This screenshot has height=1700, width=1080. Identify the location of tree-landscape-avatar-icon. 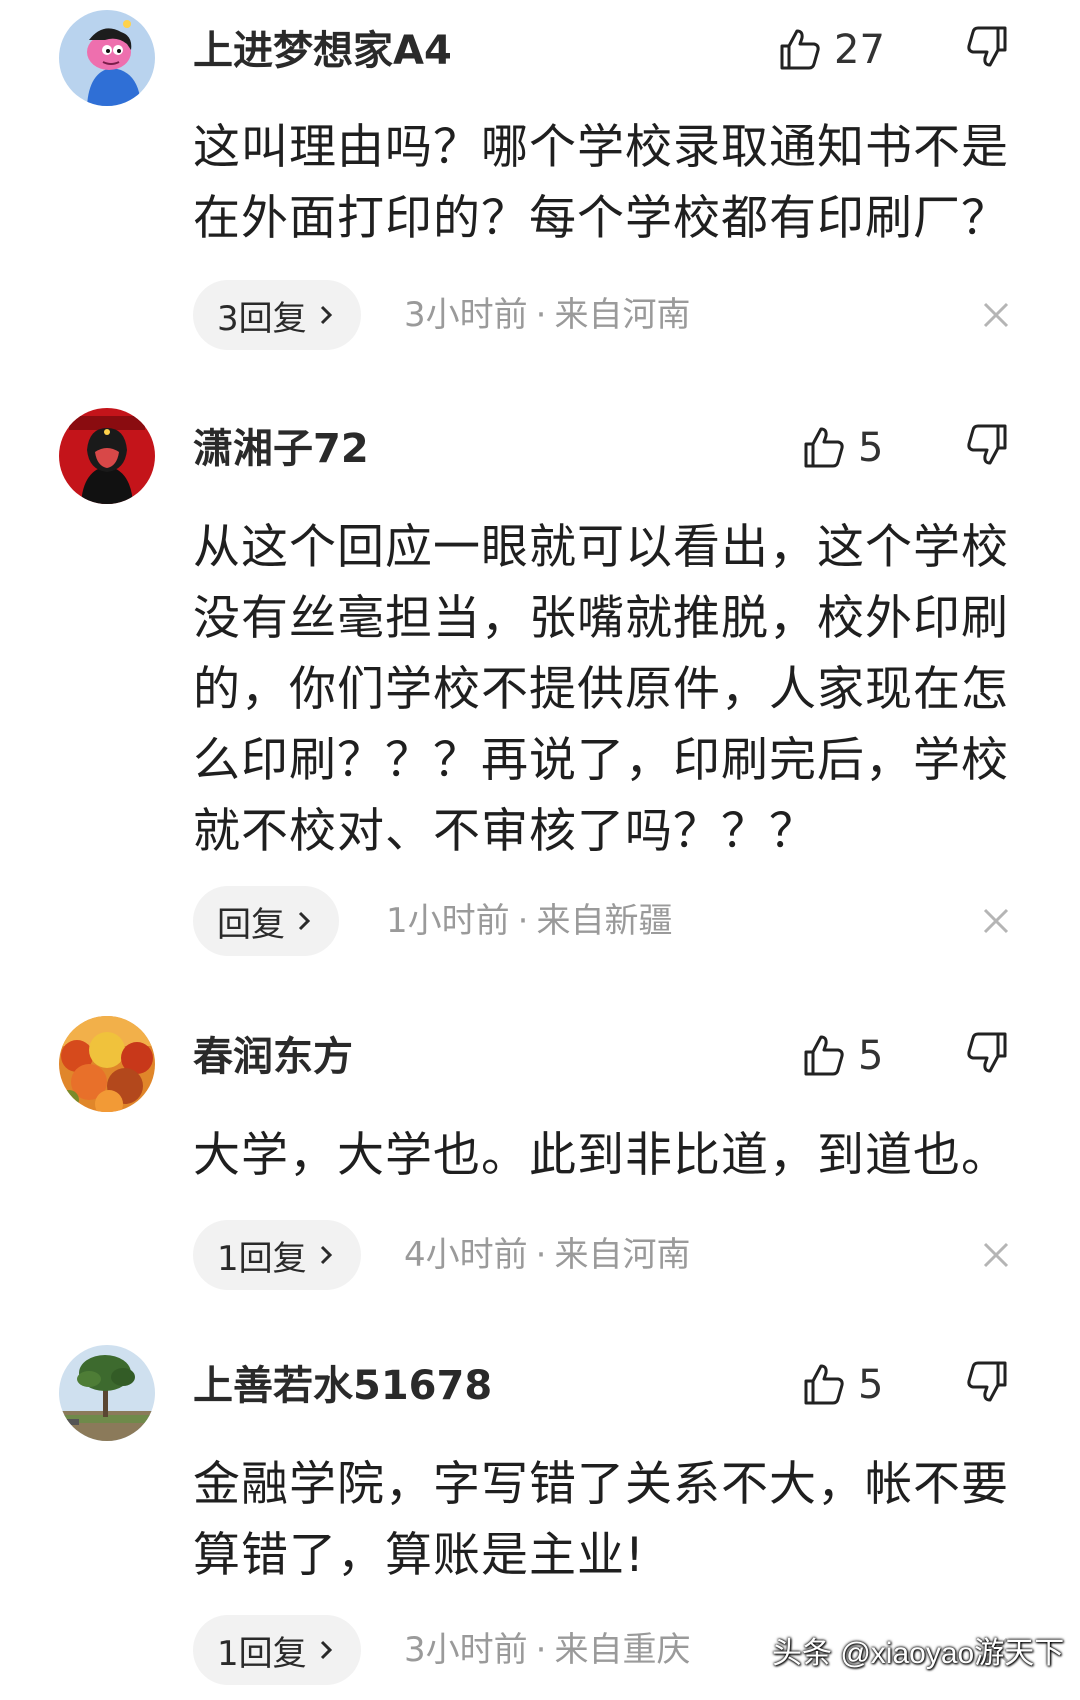
(107, 1393).